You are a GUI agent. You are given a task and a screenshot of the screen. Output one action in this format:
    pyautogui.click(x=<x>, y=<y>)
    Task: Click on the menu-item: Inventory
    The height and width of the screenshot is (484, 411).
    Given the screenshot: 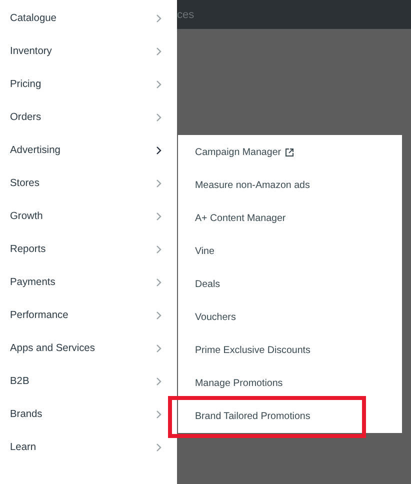 What is the action you would take?
    pyautogui.click(x=88, y=51)
    